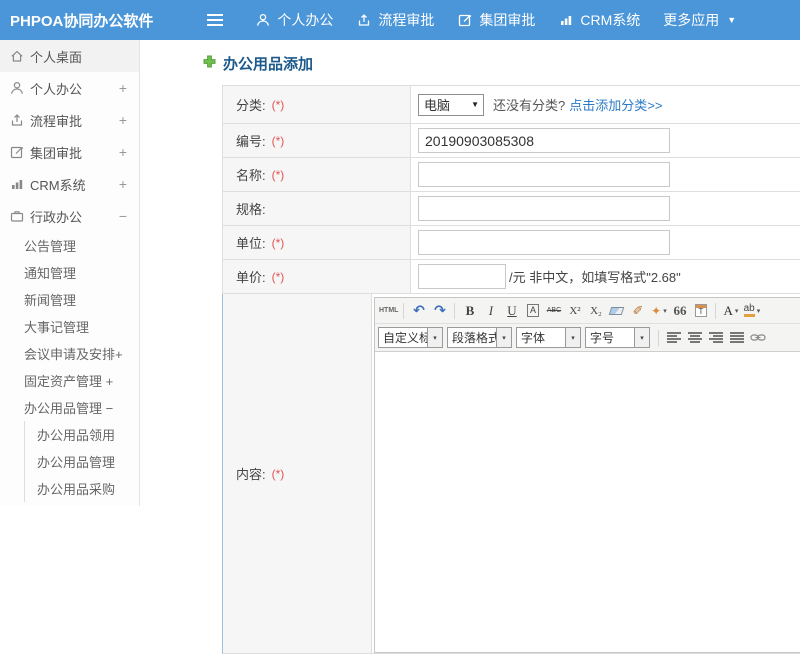 The height and width of the screenshot is (654, 800). What do you see at coordinates (69, 272) in the screenshot?
I see `sidebar-item-notice-mgmt: 通知管理` at bounding box center [69, 272].